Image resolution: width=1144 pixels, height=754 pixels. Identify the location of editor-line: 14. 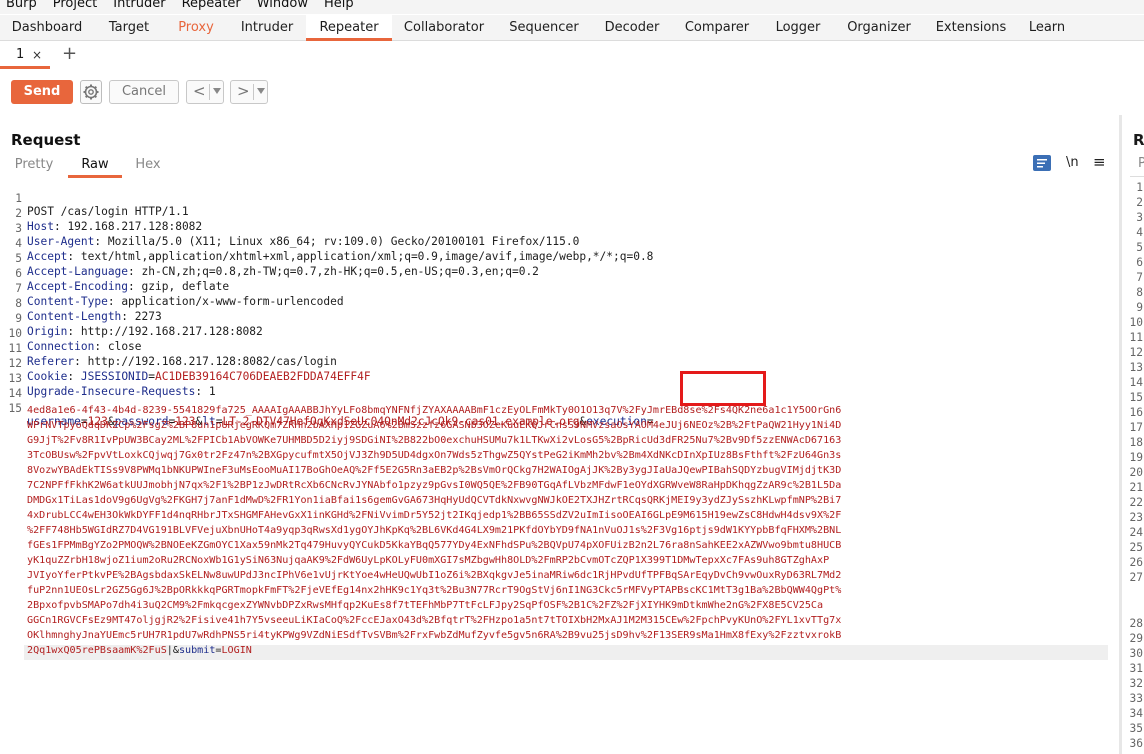
(15, 393).